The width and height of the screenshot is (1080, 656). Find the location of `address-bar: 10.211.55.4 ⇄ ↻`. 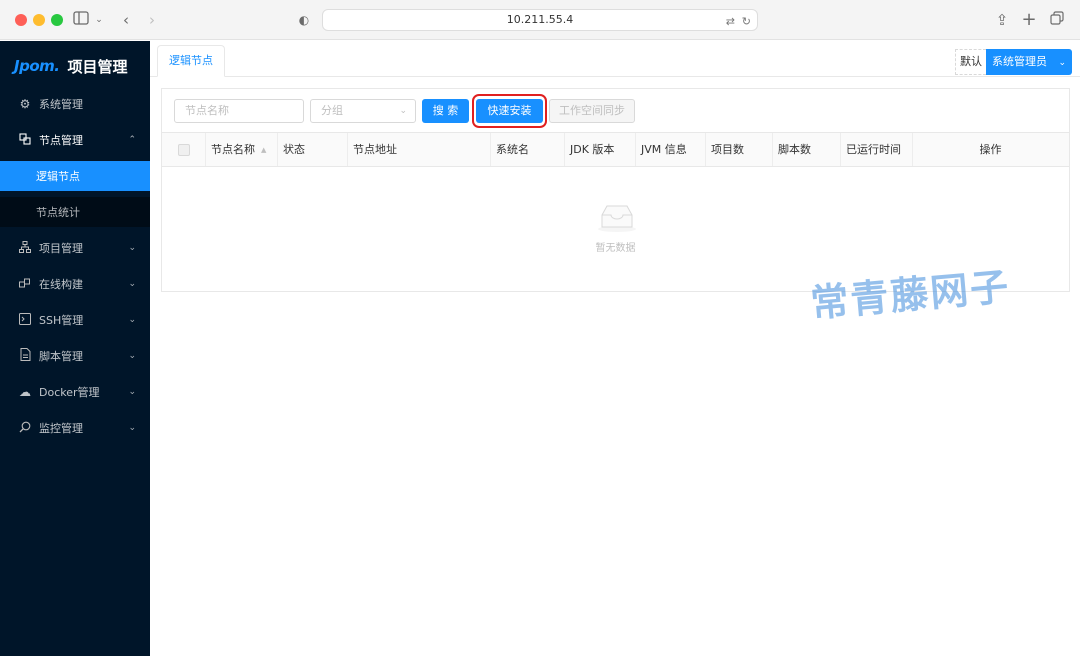

address-bar: 10.211.55.4 ⇄ ↻ is located at coordinates (540, 20).